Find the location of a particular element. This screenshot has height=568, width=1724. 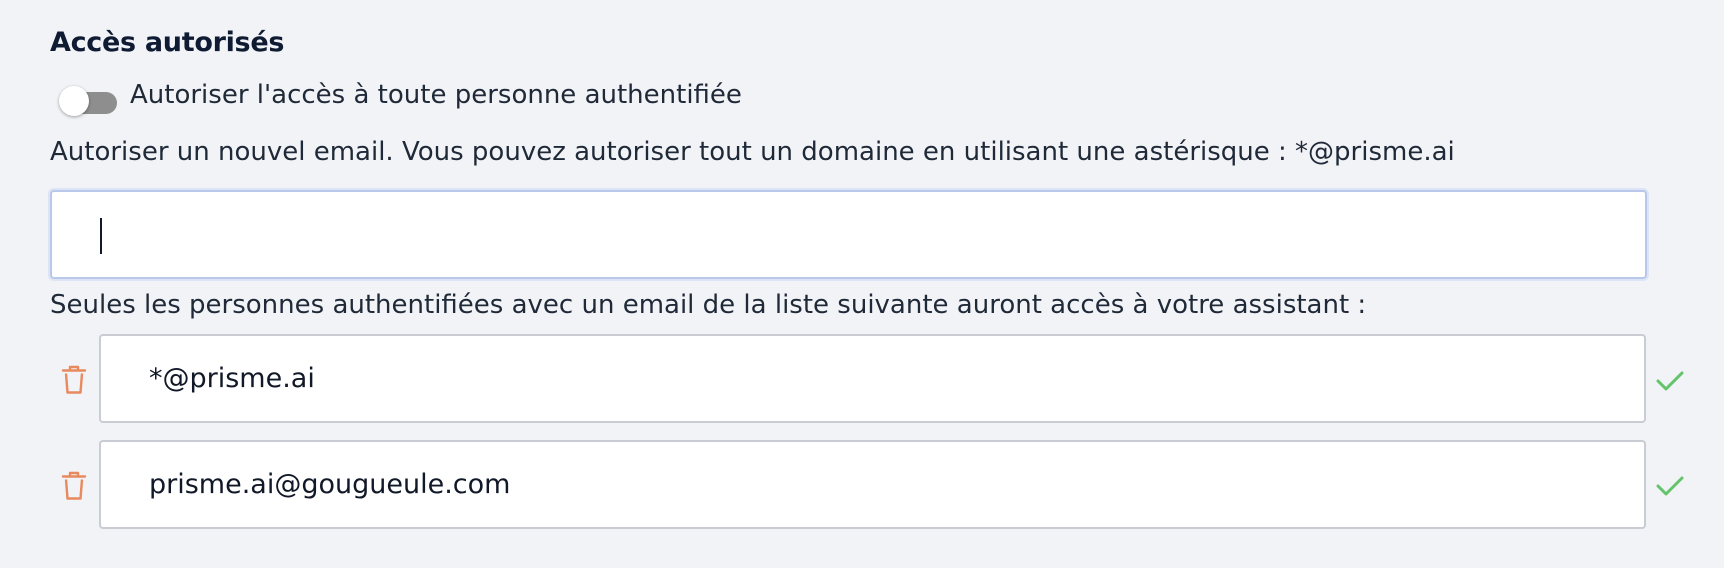

new-email-input is located at coordinates (848, 234).